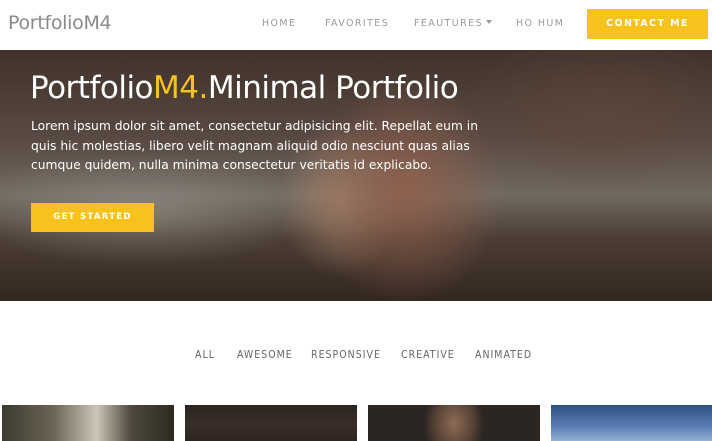 This screenshot has width=712, height=441. Describe the element at coordinates (503, 355) in the screenshot. I see `filter-animated: ANIMATED` at that location.